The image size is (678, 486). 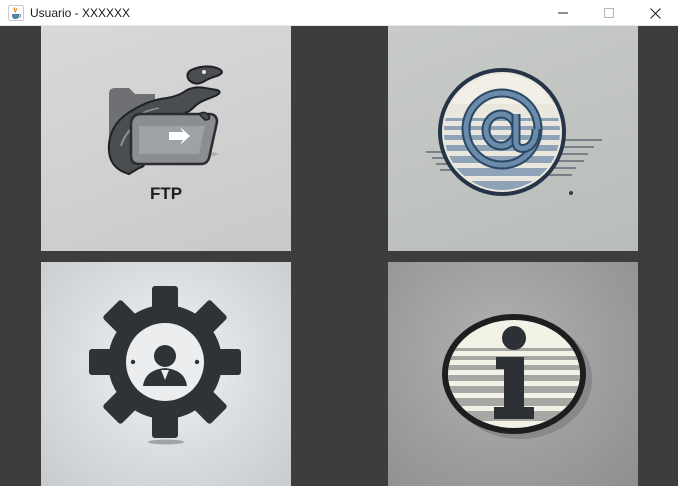 What do you see at coordinates (165, 134) in the screenshot?
I see `ftp-lizard-folder-icon: FTP` at bounding box center [165, 134].